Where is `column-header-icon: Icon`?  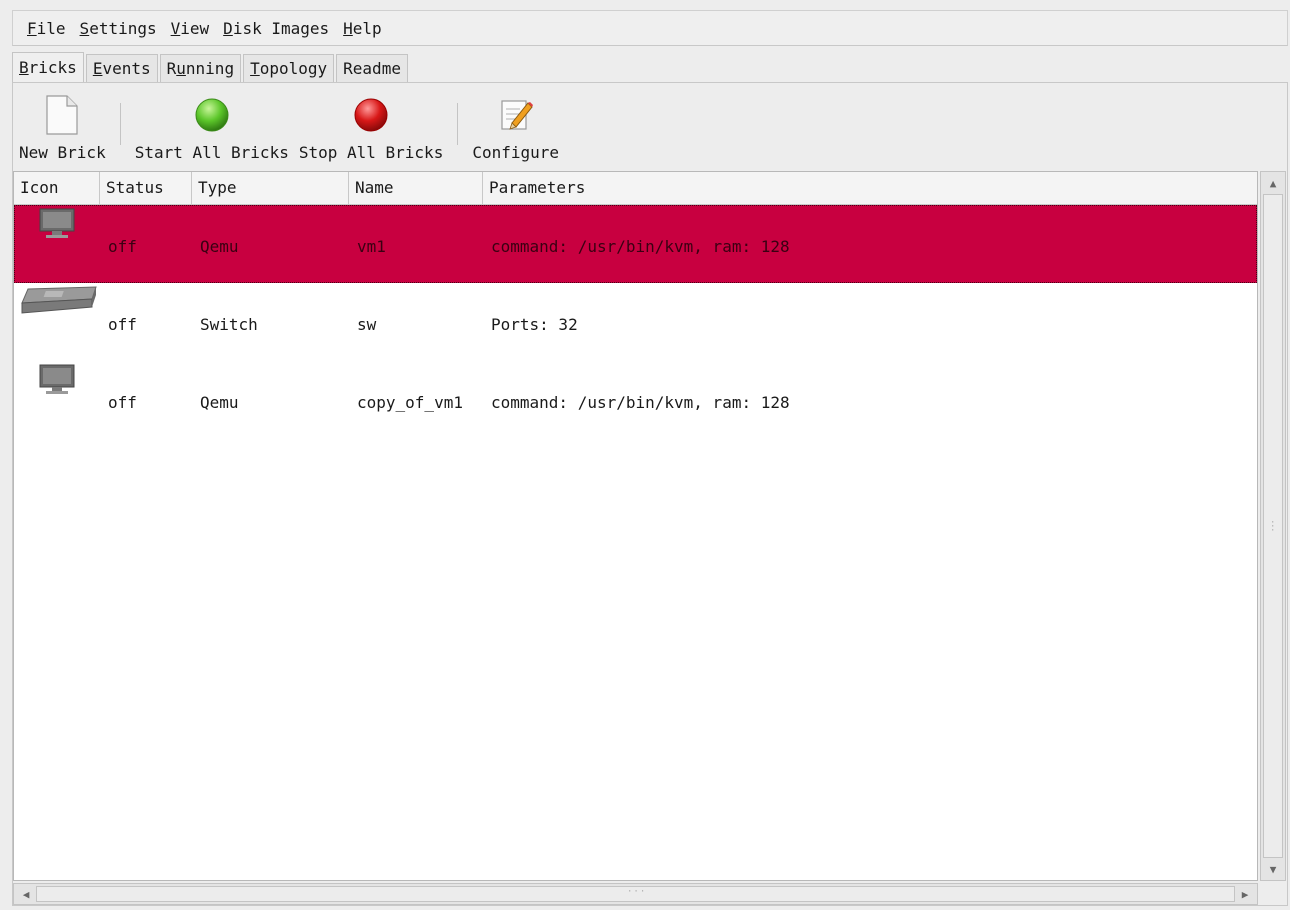
column-header-icon: Icon is located at coordinates (57, 188).